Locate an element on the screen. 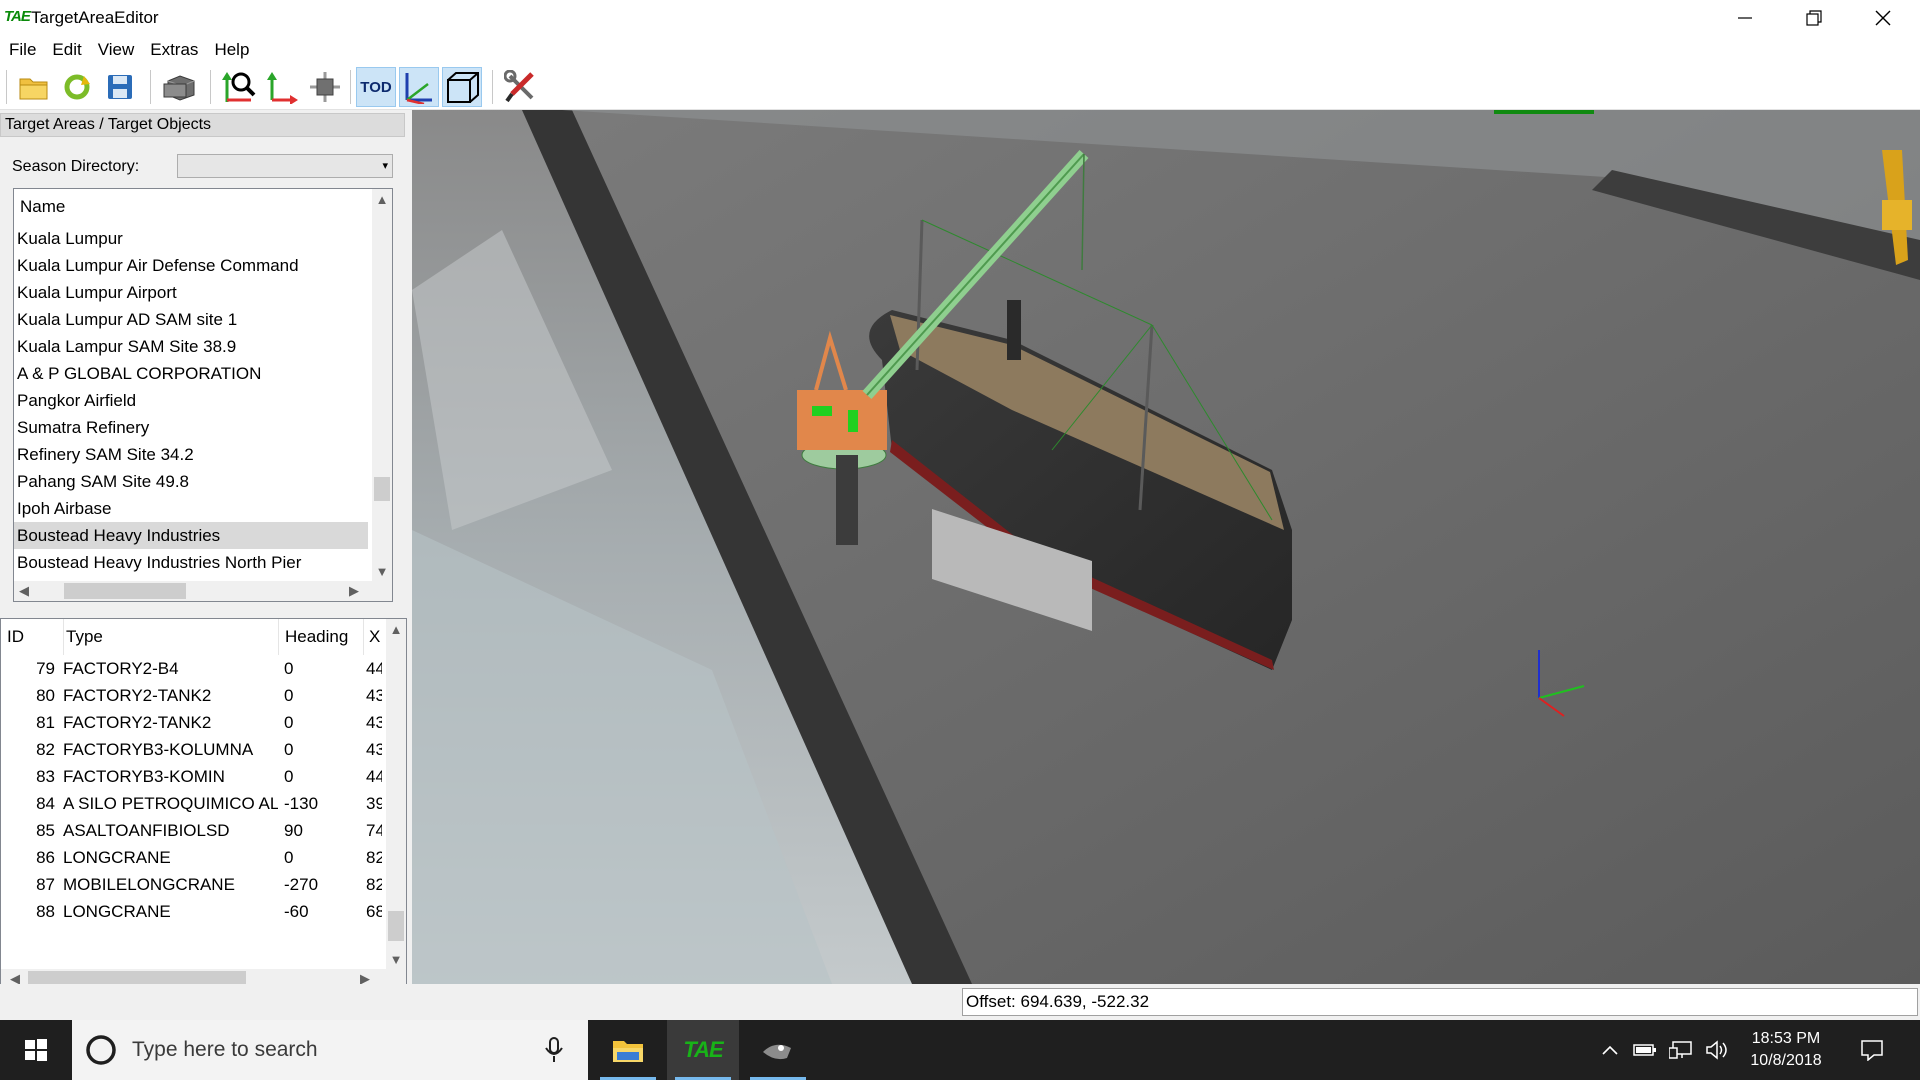  list-item: Refinery SAM Site 34.2 is located at coordinates (191, 454).